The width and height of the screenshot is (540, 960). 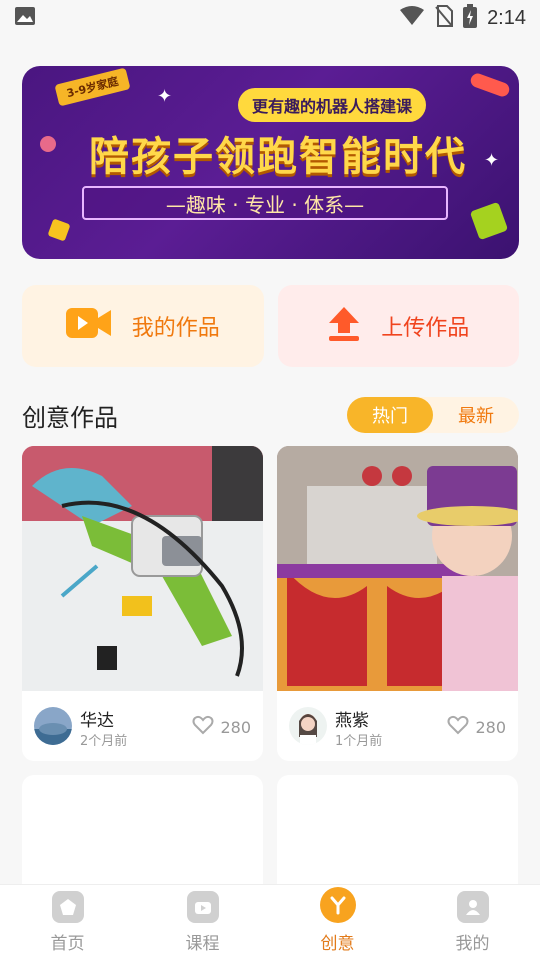 I want to click on creative-icon, so click(x=337, y=905).